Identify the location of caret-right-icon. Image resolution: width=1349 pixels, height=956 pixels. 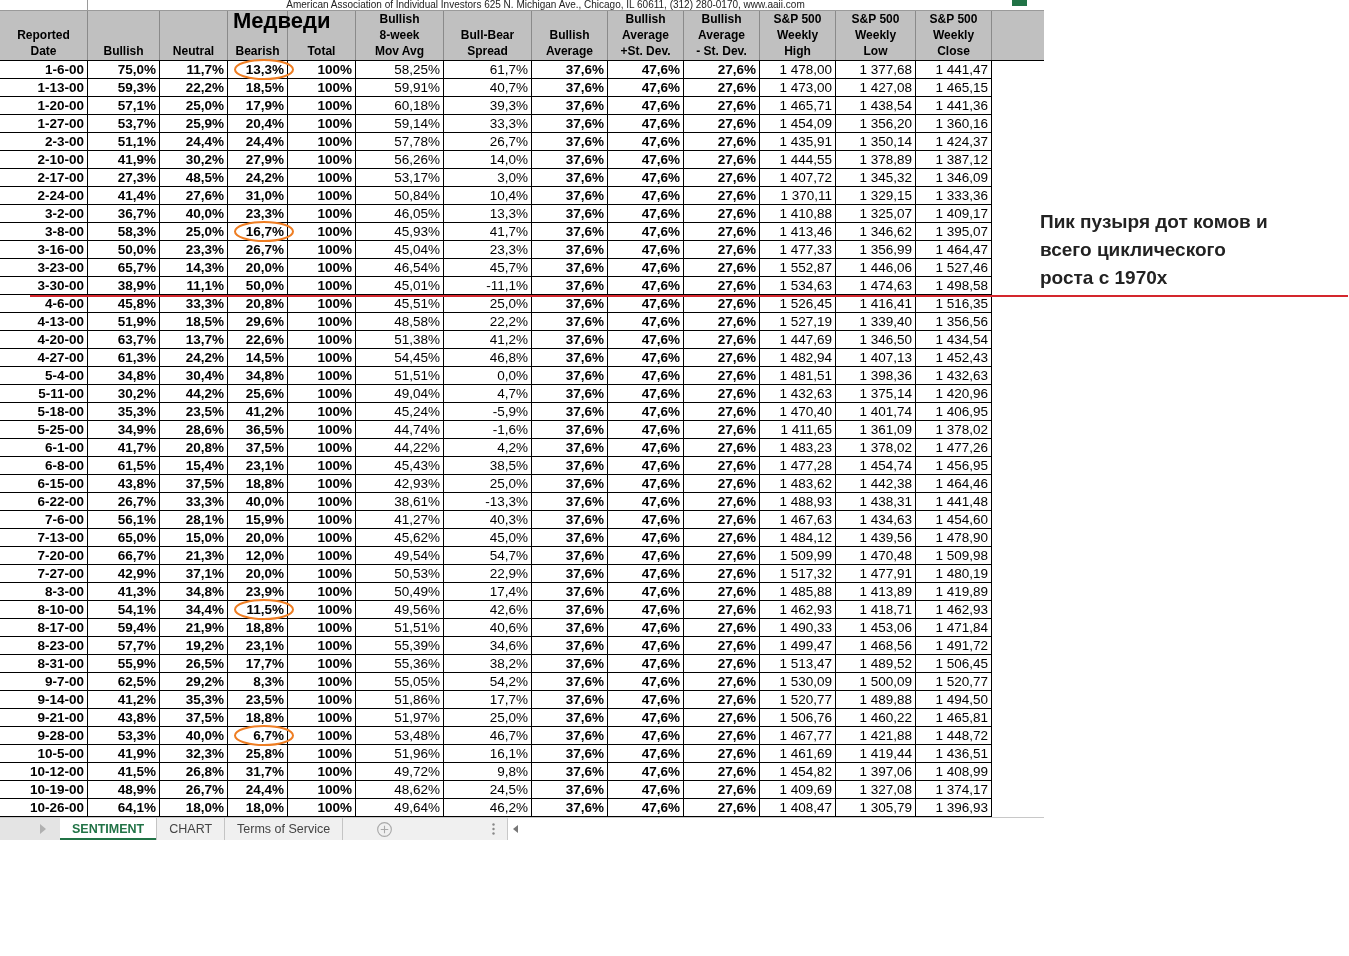
(43, 829).